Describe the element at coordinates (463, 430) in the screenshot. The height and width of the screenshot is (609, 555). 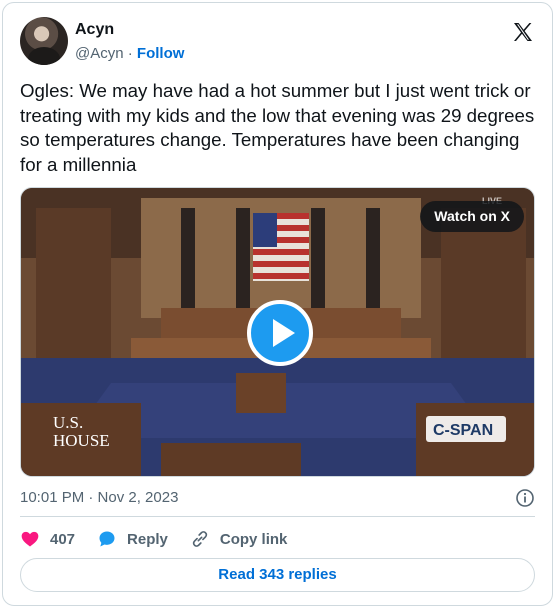
I see `cspan-text: C-SPAN` at that location.